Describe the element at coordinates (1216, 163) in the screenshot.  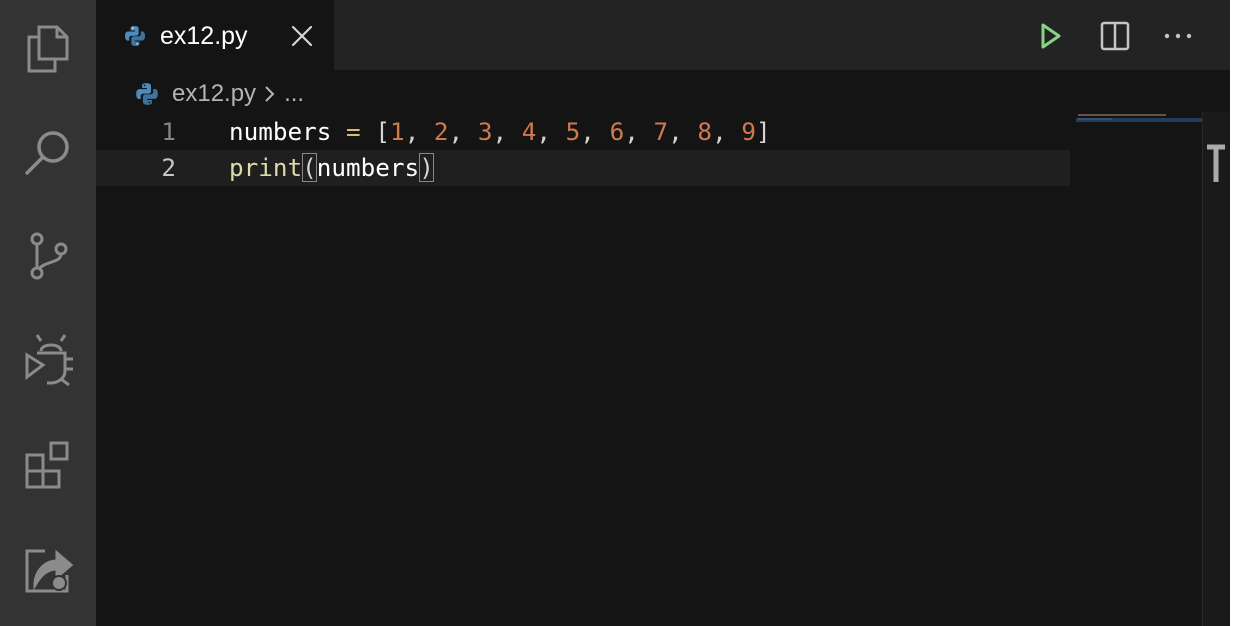
I see `cursor-marker-icon` at that location.